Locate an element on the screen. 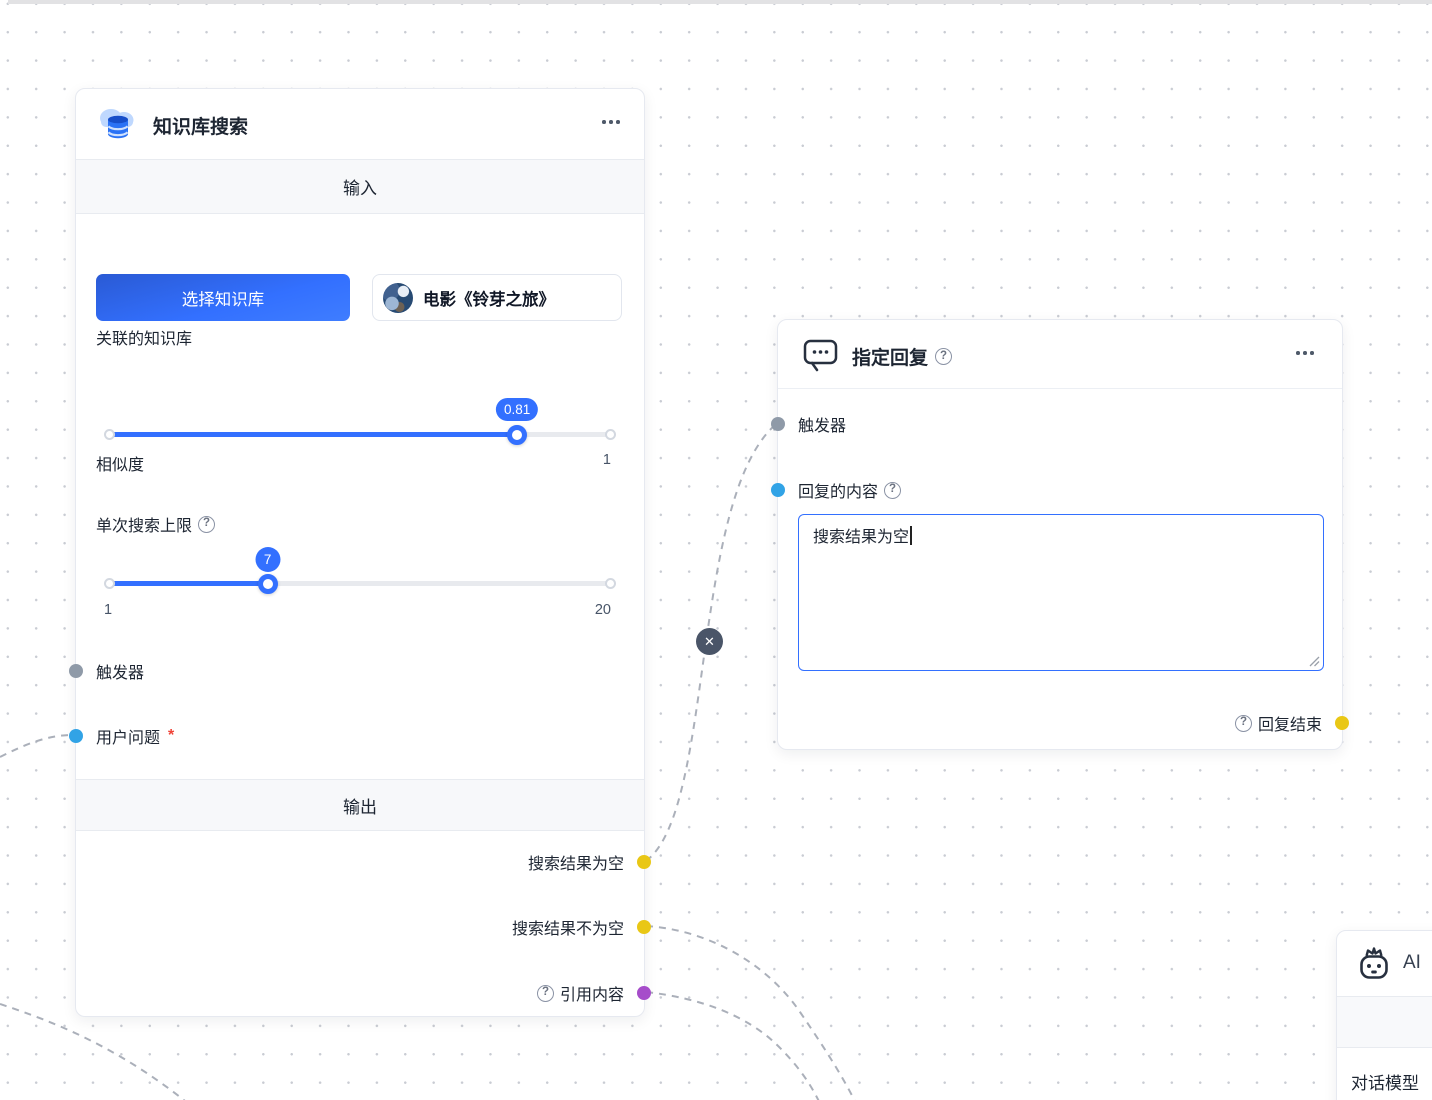 The width and height of the screenshot is (1432, 1100). kb-output-section-bar: 输出 is located at coordinates (360, 805).